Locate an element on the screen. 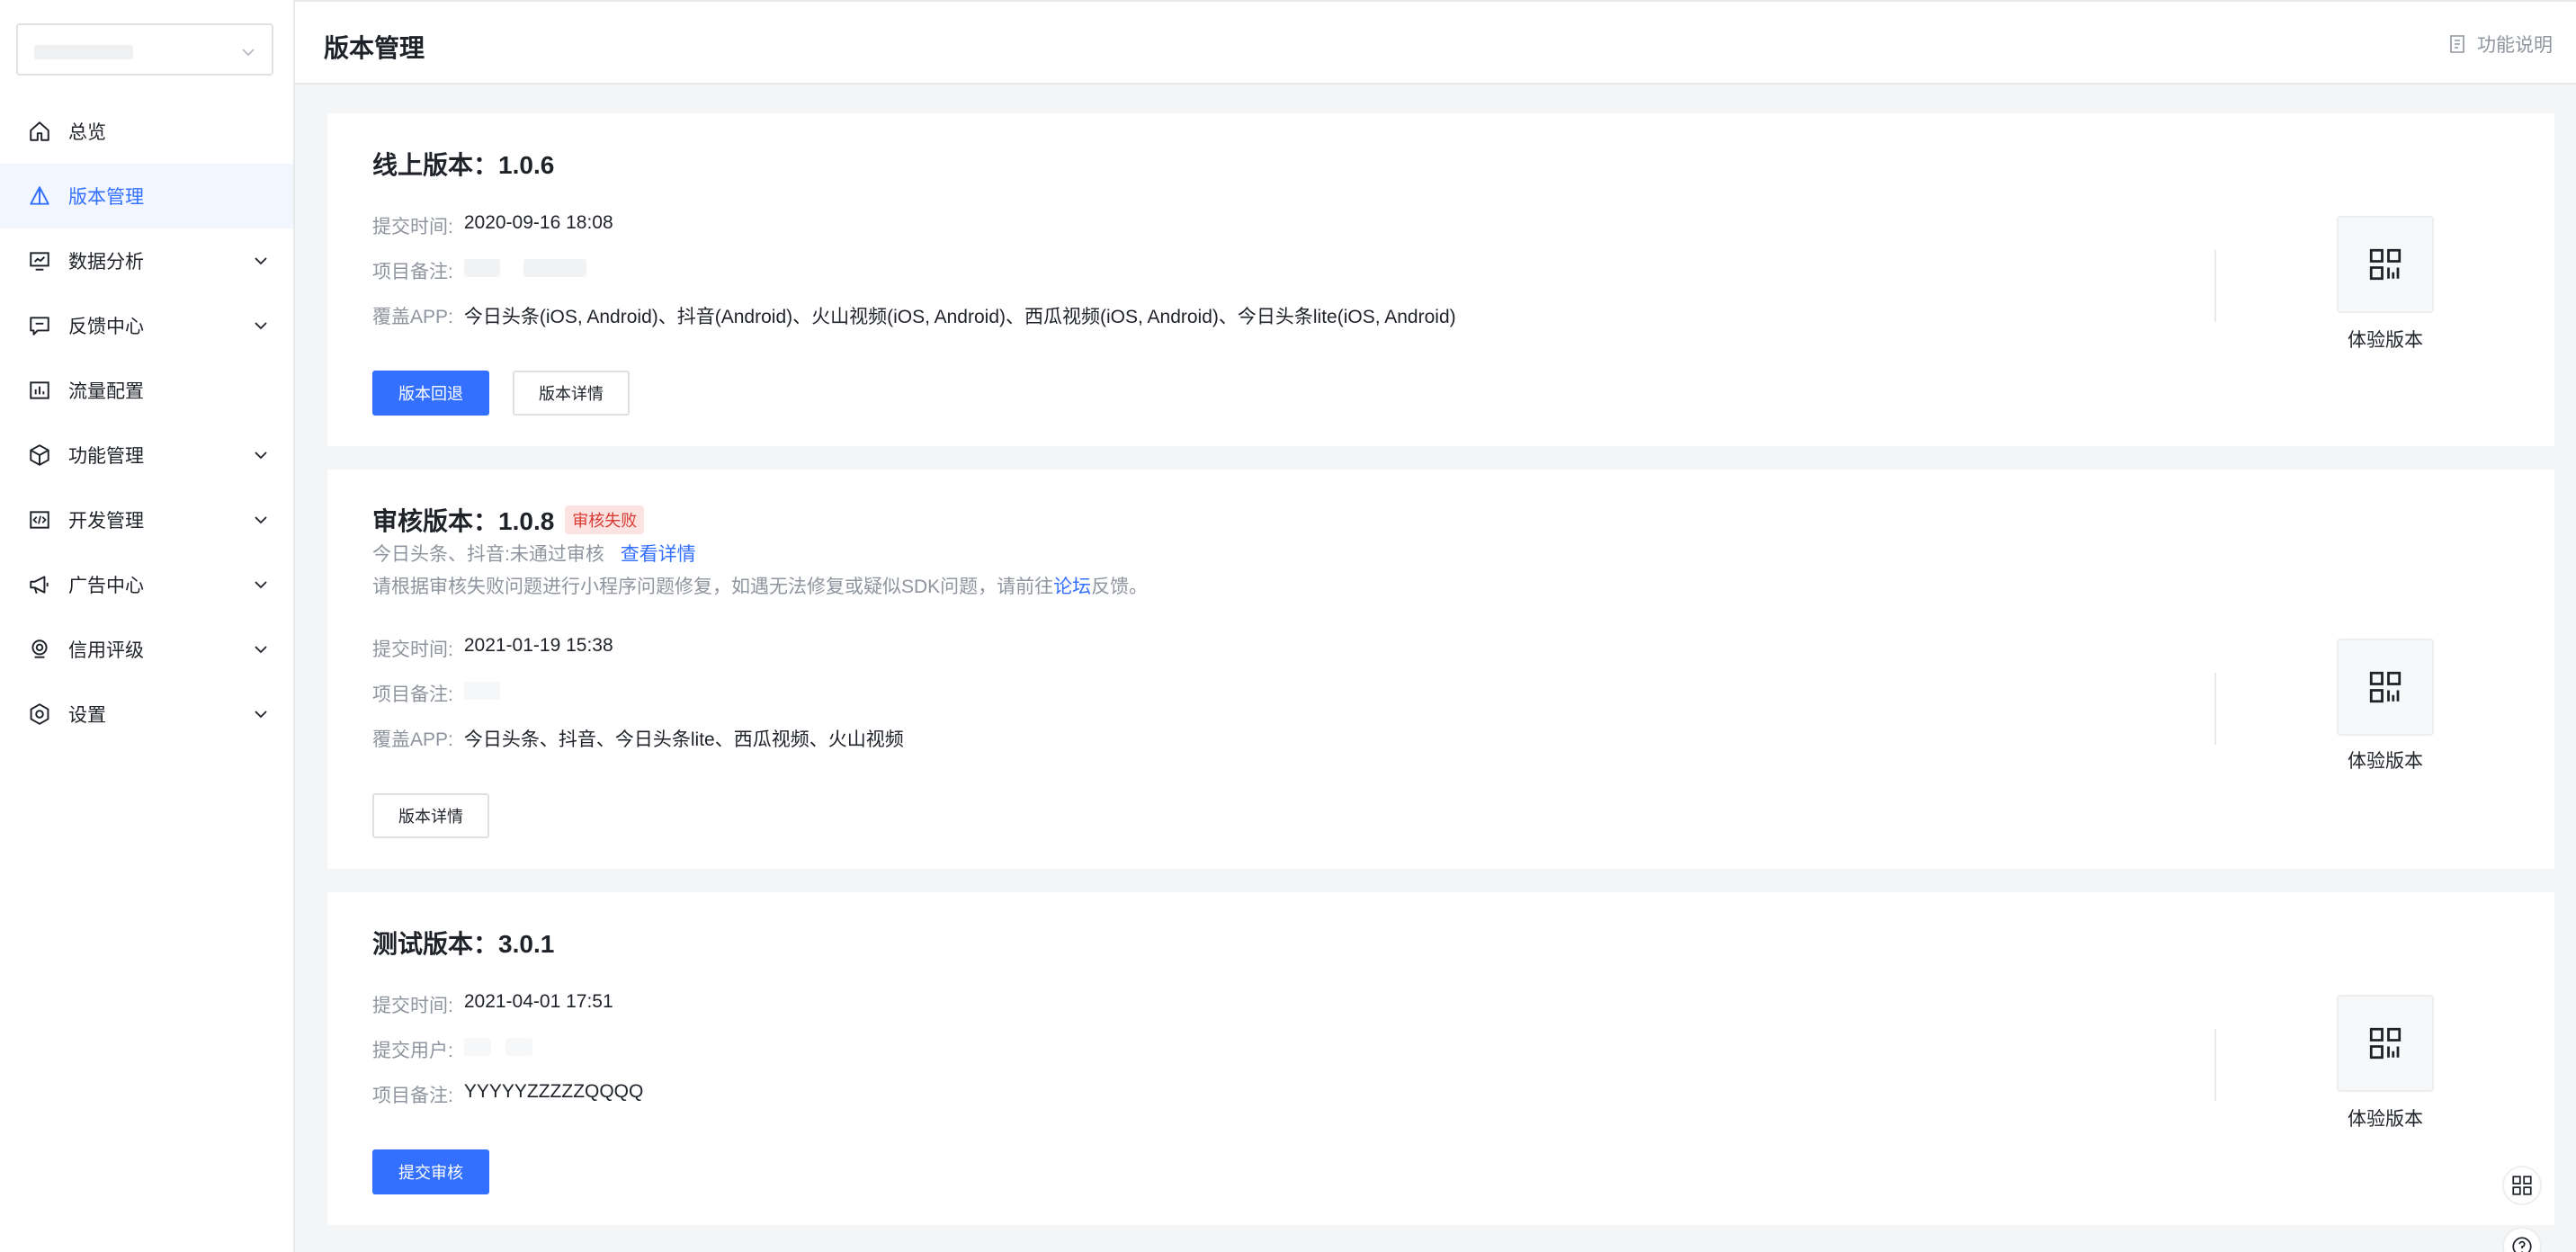 This screenshot has height=1252, width=2576. sidebar-item-overview: 总览 is located at coordinates (146, 131).